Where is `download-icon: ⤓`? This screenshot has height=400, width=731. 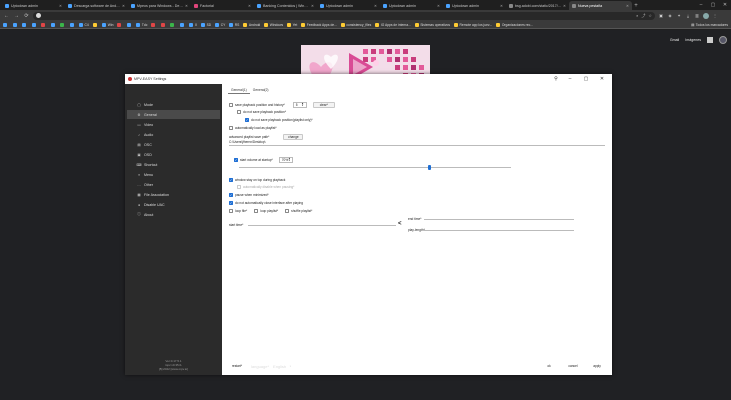
download-icon: ⤓ is located at coordinates (688, 16).